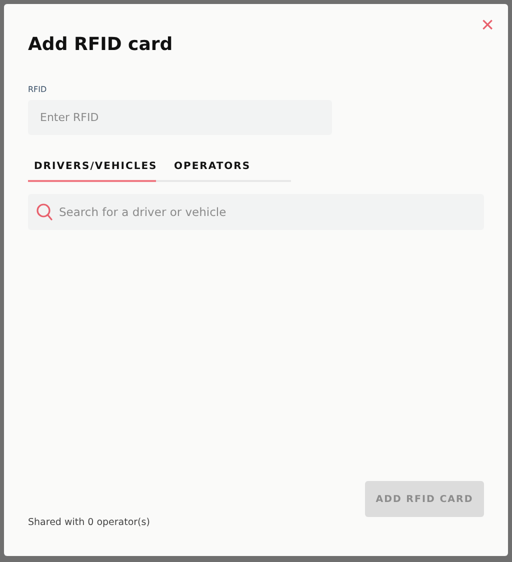  Describe the element at coordinates (256, 212) in the screenshot. I see `search-field: Search for a driver or vehicle` at that location.